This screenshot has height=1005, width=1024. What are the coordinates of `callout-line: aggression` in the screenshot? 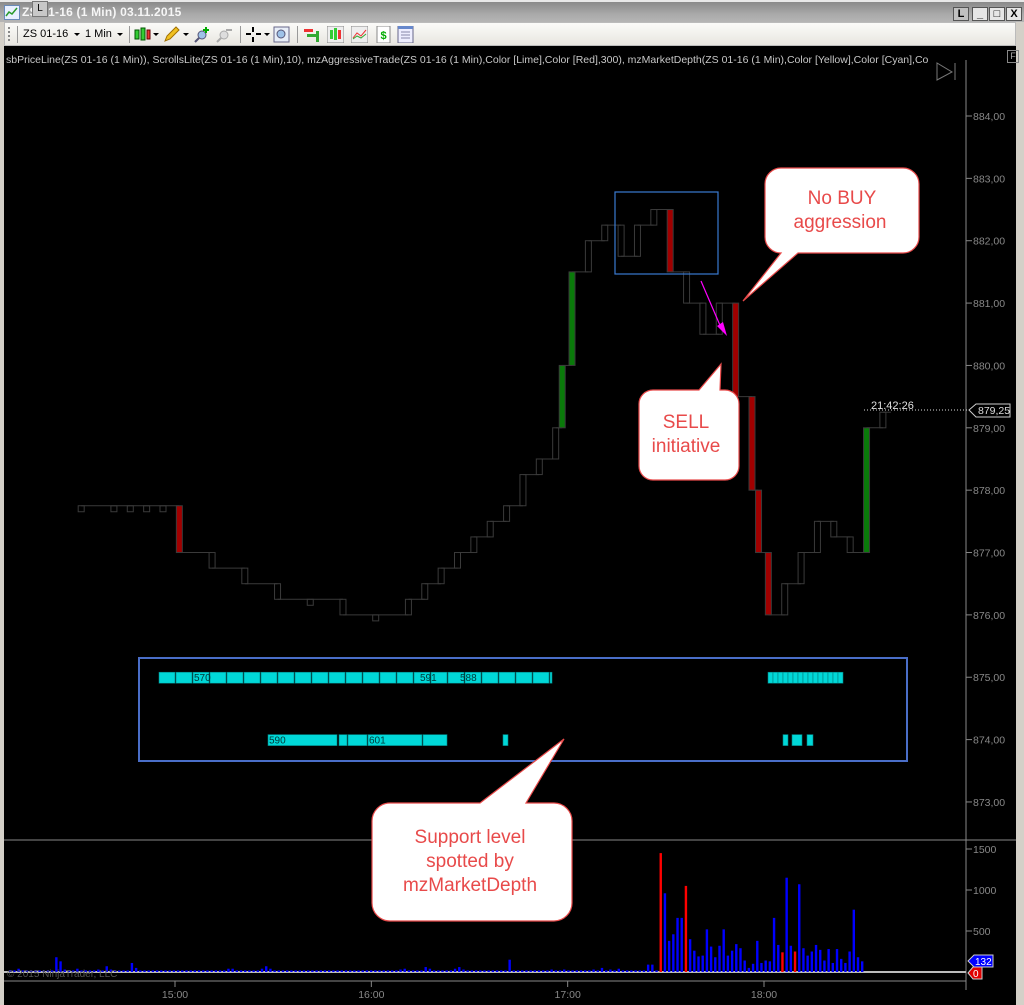 It's located at (840, 222).